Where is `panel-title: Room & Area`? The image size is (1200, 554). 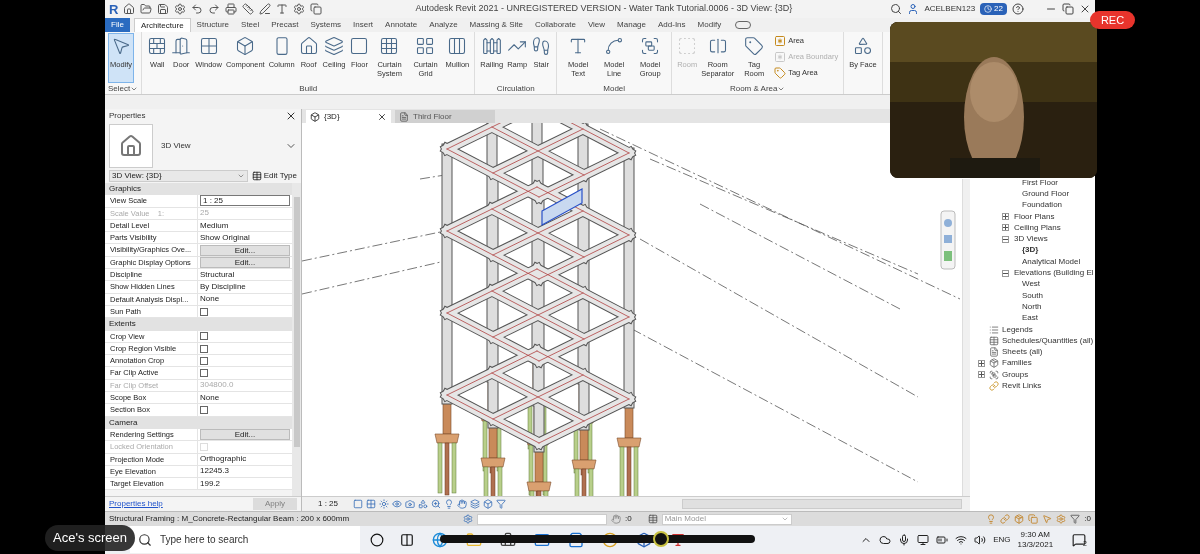 panel-title: Room & Area is located at coordinates (757, 88).